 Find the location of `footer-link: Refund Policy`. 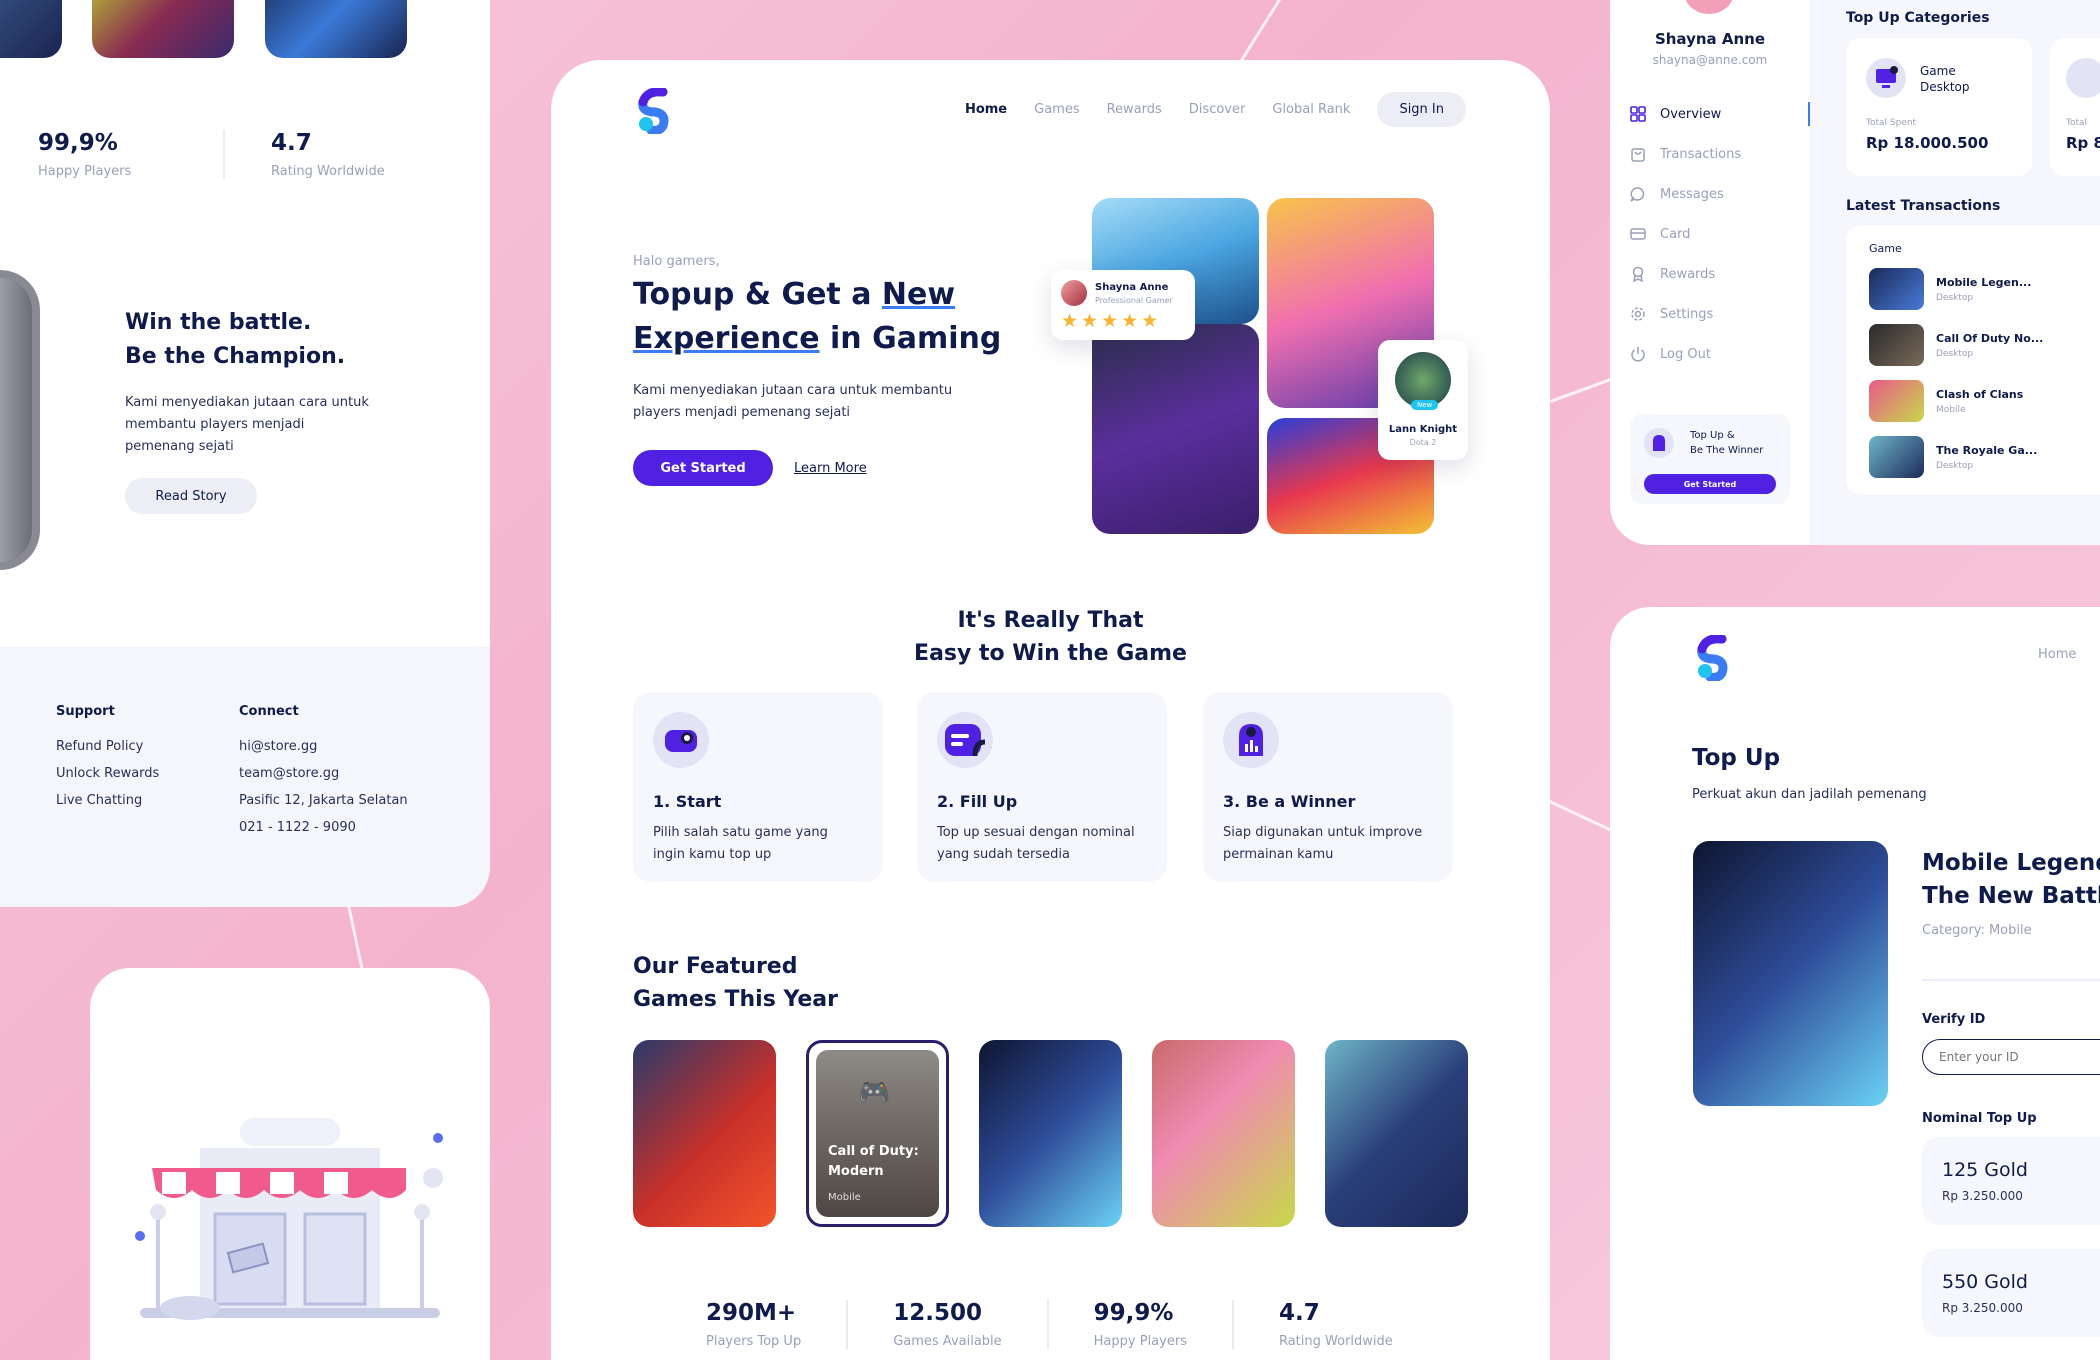

footer-link: Refund Policy is located at coordinates (107, 746).